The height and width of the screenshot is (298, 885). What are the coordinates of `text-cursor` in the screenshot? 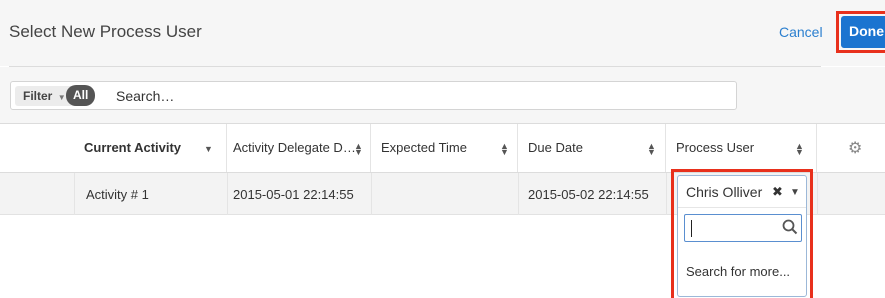 It's located at (691, 228).